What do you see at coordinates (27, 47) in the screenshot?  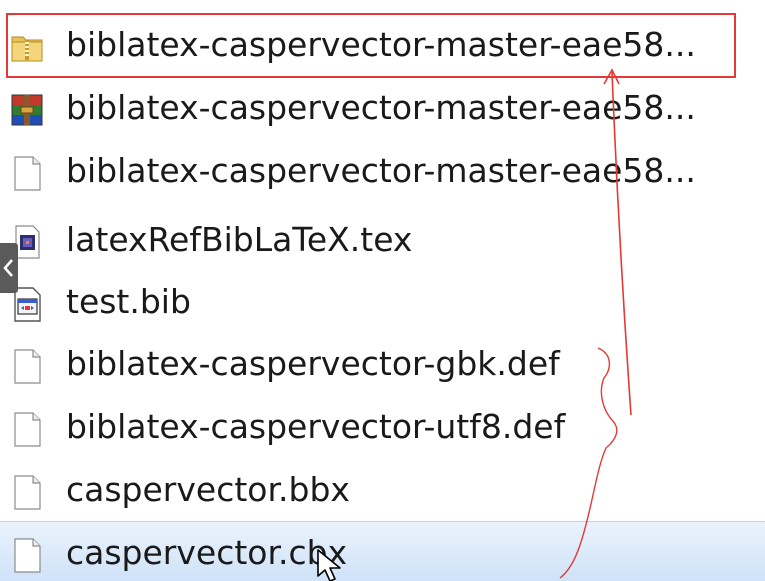 I see `folder-zip-icon` at bounding box center [27, 47].